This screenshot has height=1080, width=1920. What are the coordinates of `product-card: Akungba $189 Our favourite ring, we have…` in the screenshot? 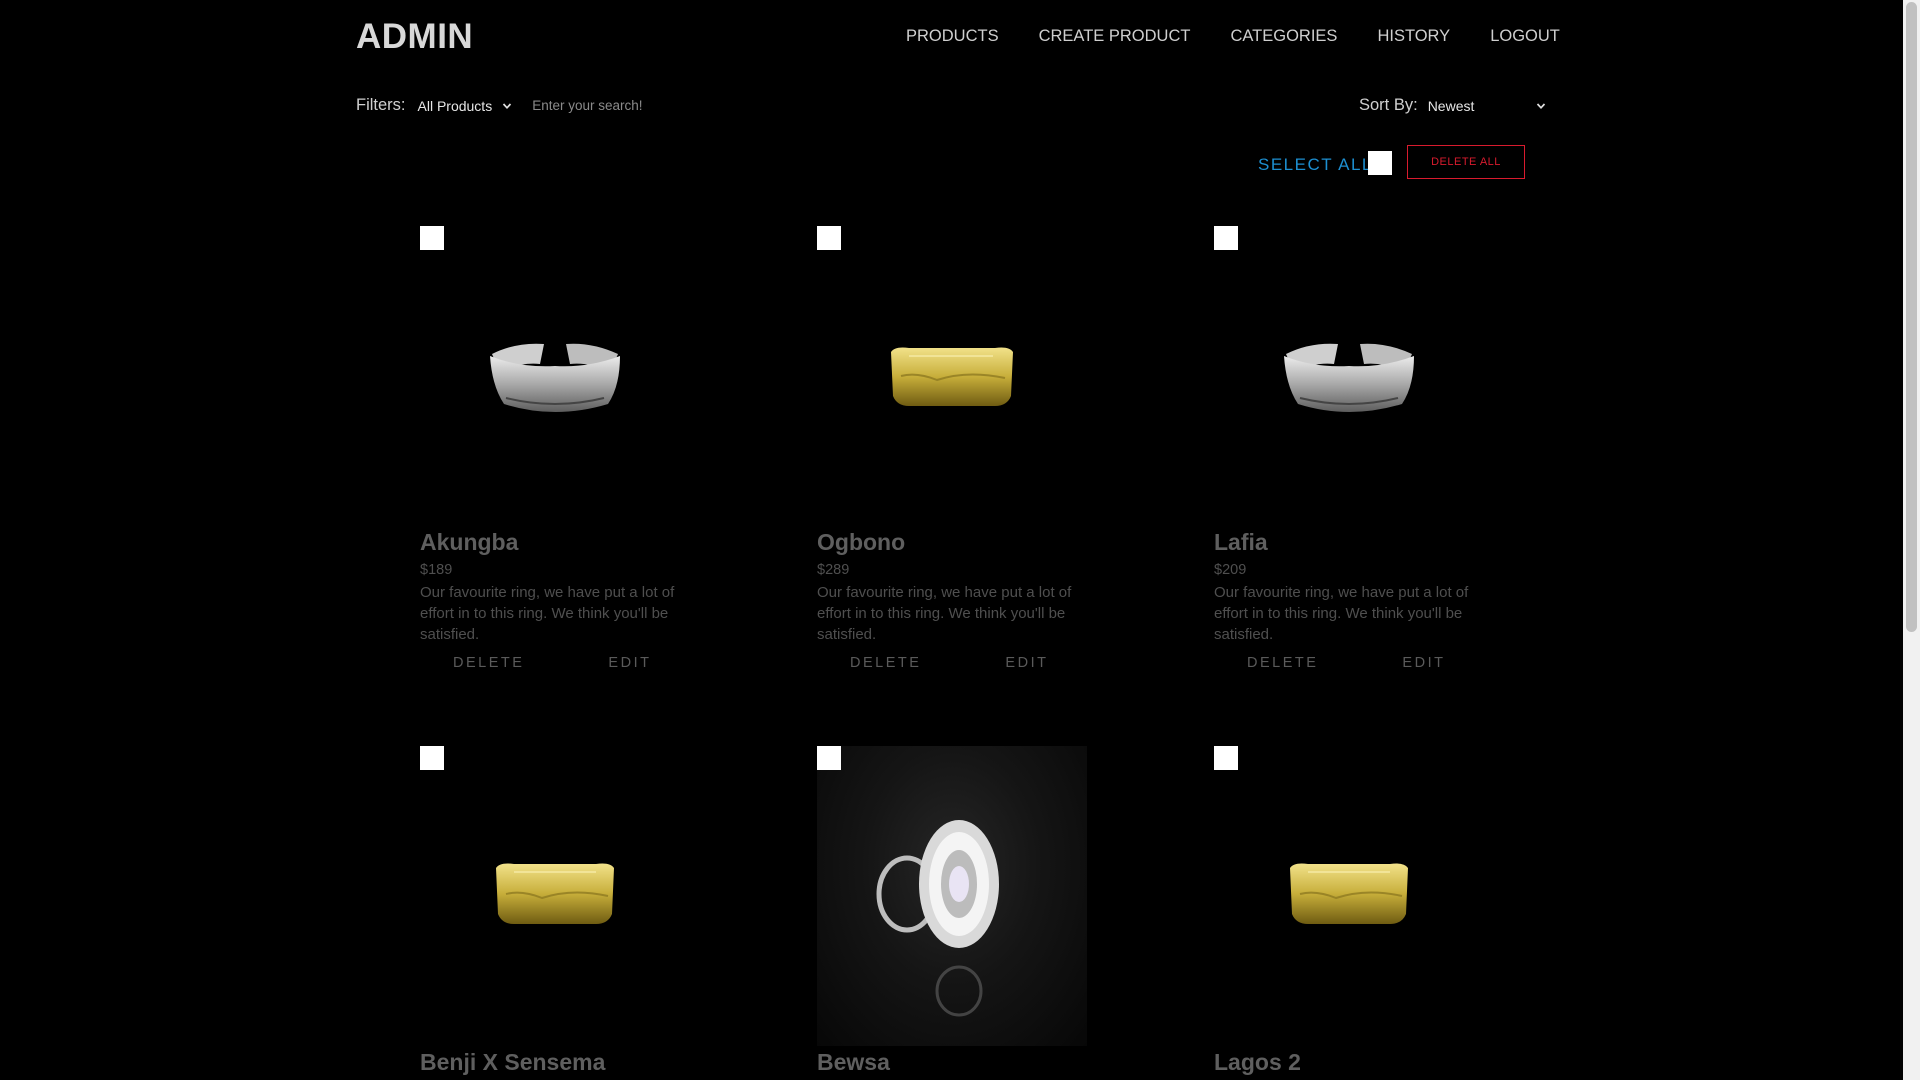 It's located at (555, 456).